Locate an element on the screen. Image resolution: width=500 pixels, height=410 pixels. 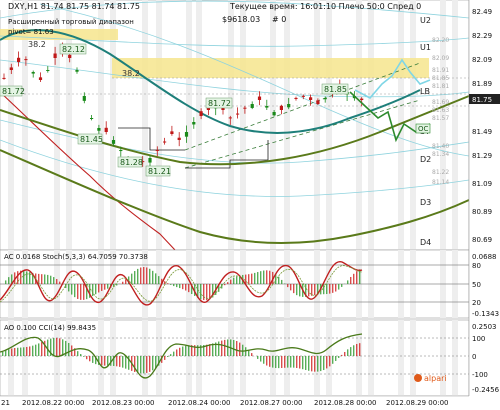
svg-text: 81.85 is located at coordinates (440, 78).